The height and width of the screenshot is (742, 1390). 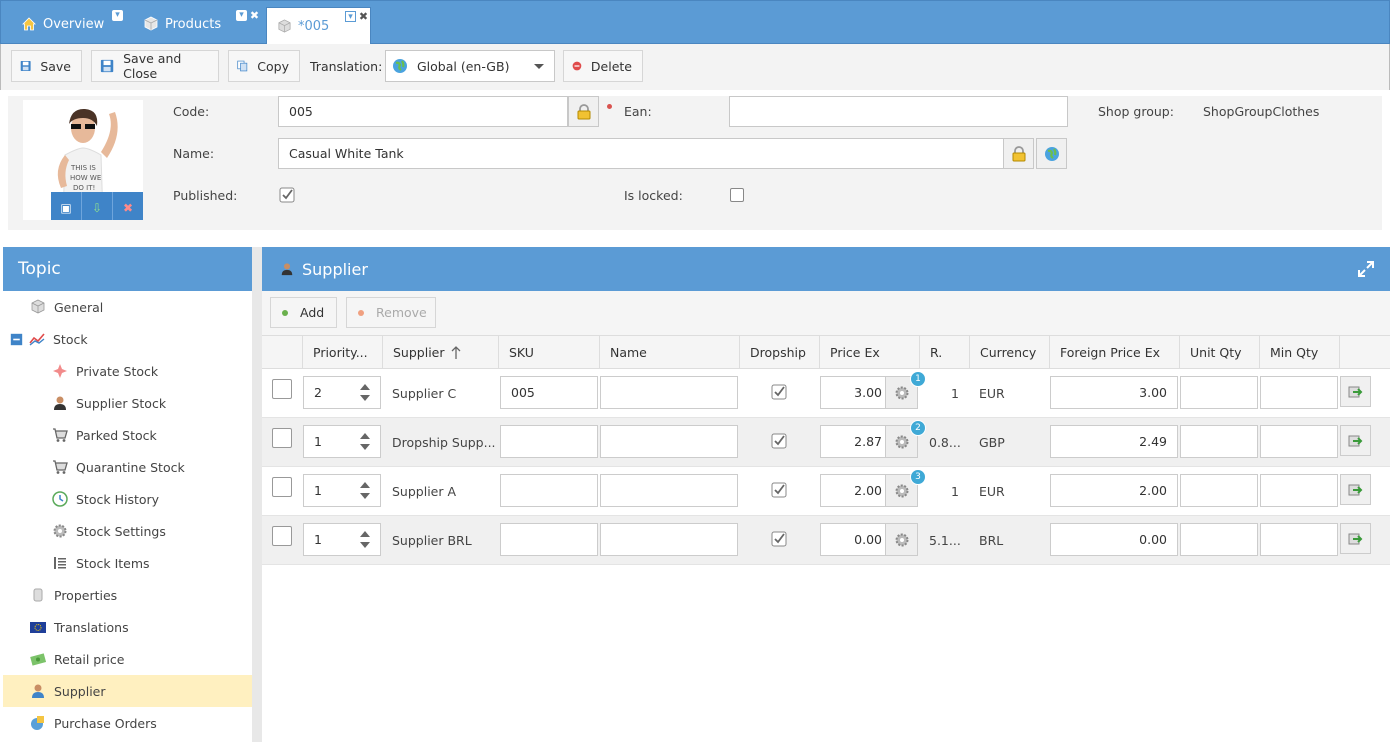 I want to click on foreign-price-input: 2.00, so click(x=1114, y=490).